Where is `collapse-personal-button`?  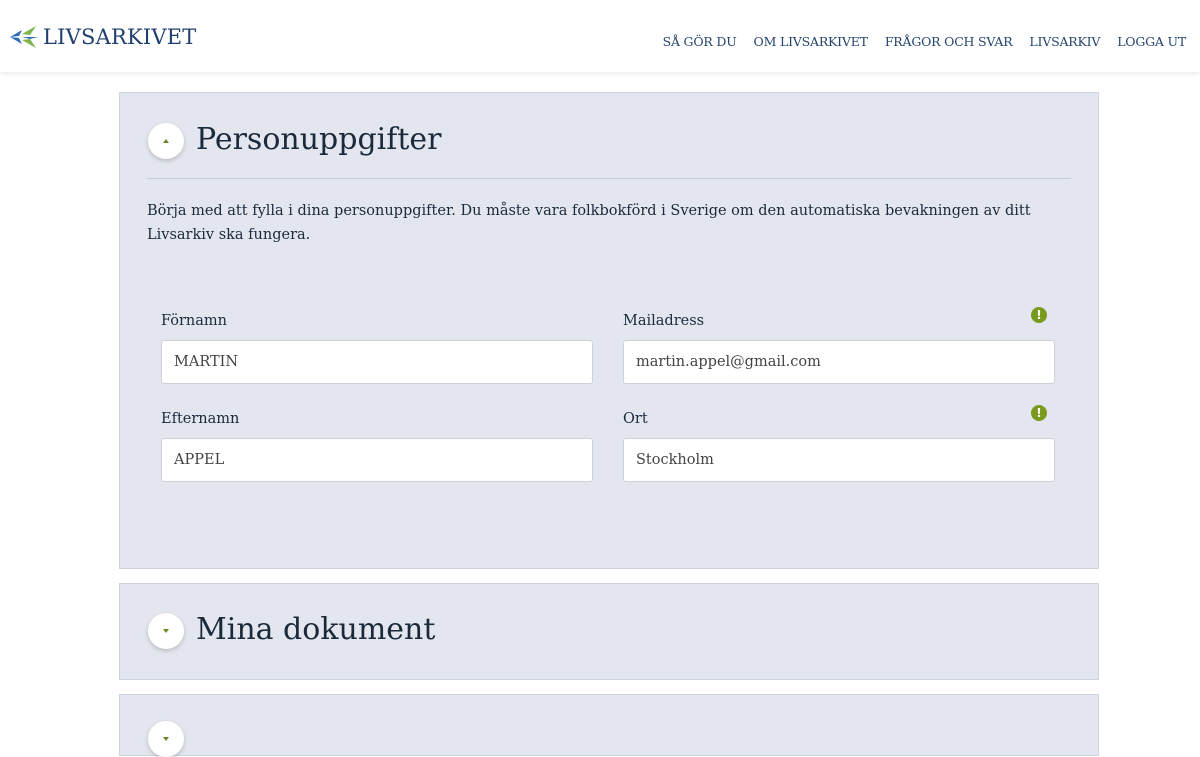
collapse-personal-button is located at coordinates (166, 141).